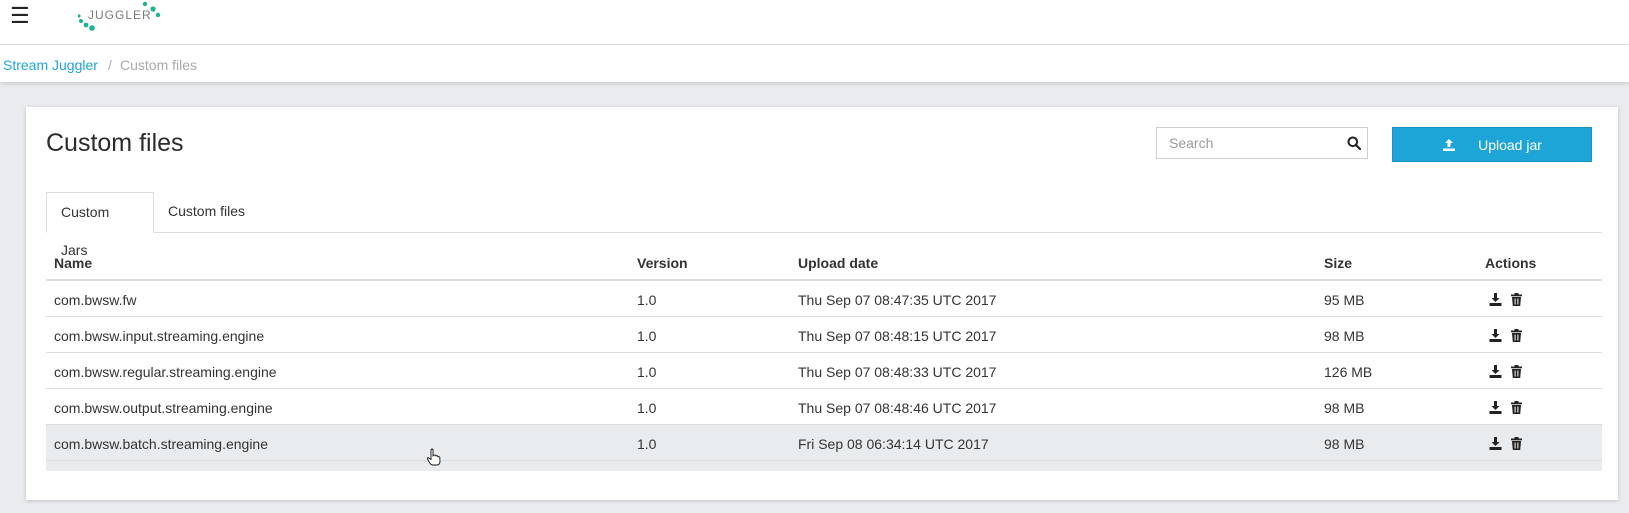 The height and width of the screenshot is (513, 1629). What do you see at coordinates (1338, 263) in the screenshot?
I see `column-header-size: Size` at bounding box center [1338, 263].